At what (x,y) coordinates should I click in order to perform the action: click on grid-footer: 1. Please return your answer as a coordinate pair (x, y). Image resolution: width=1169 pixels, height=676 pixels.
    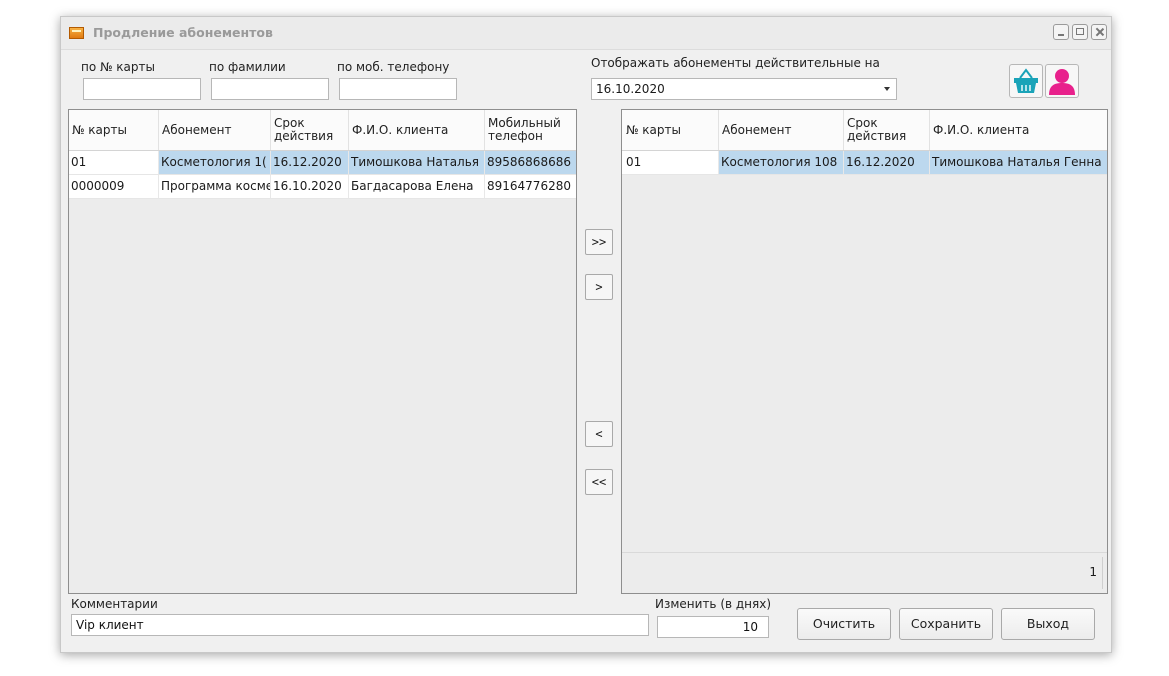
    Looking at the image, I should click on (864, 572).